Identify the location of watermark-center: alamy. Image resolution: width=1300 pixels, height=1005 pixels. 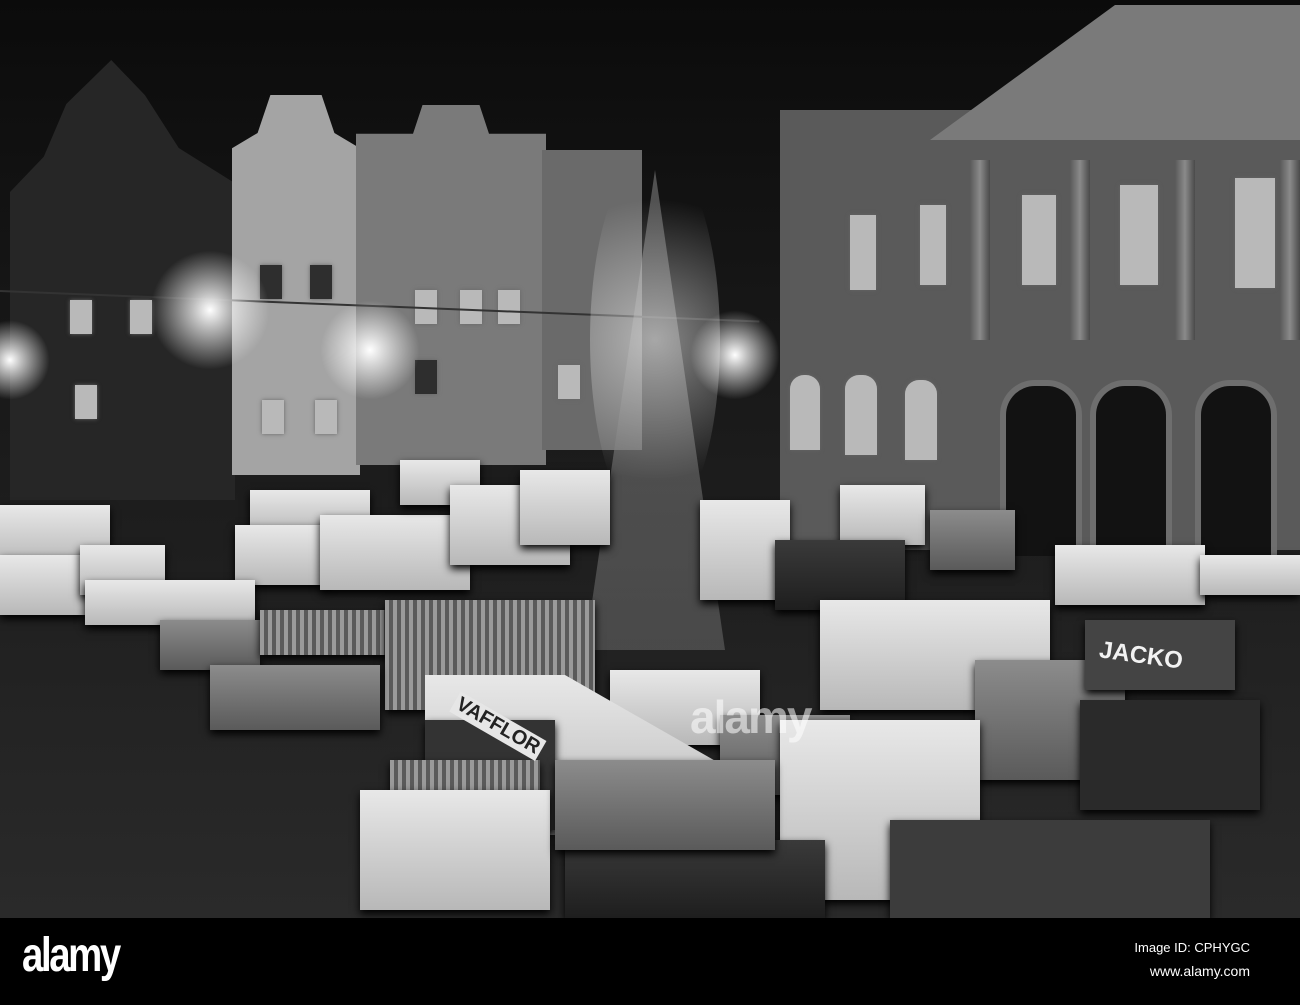
(751, 717).